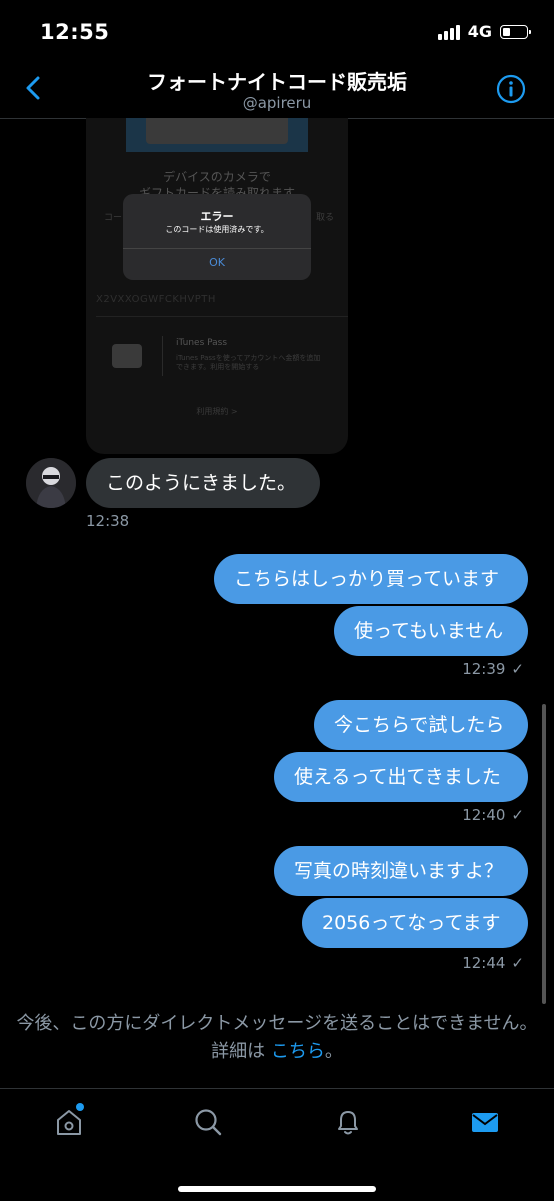 The image size is (554, 1201). What do you see at coordinates (217, 216) in the screenshot?
I see `alert-title: エラー` at bounding box center [217, 216].